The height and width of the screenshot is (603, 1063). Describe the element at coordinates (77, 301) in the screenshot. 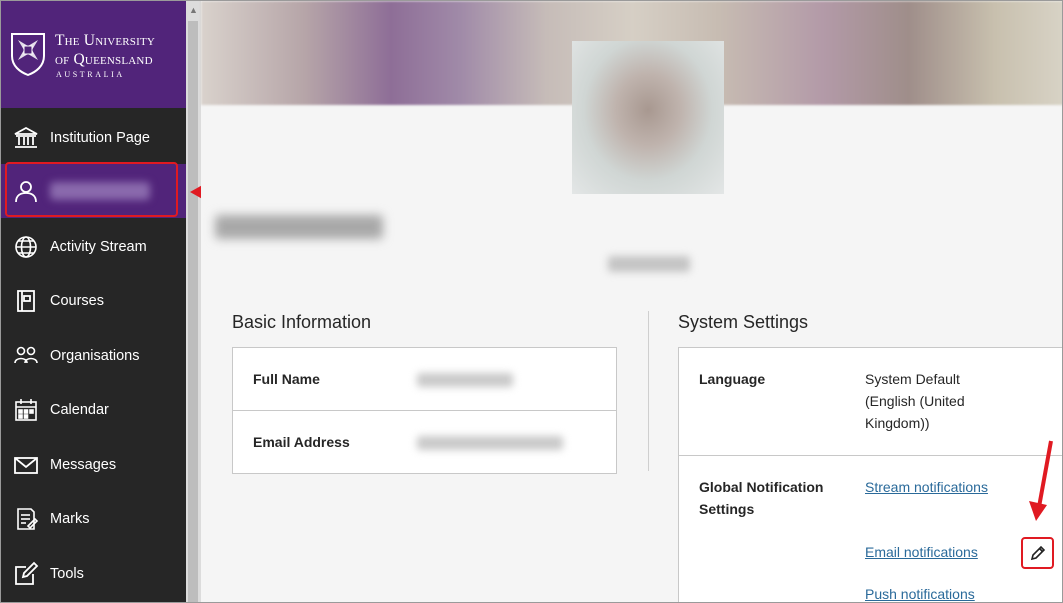

I see `nav-label-courses: Courses` at that location.